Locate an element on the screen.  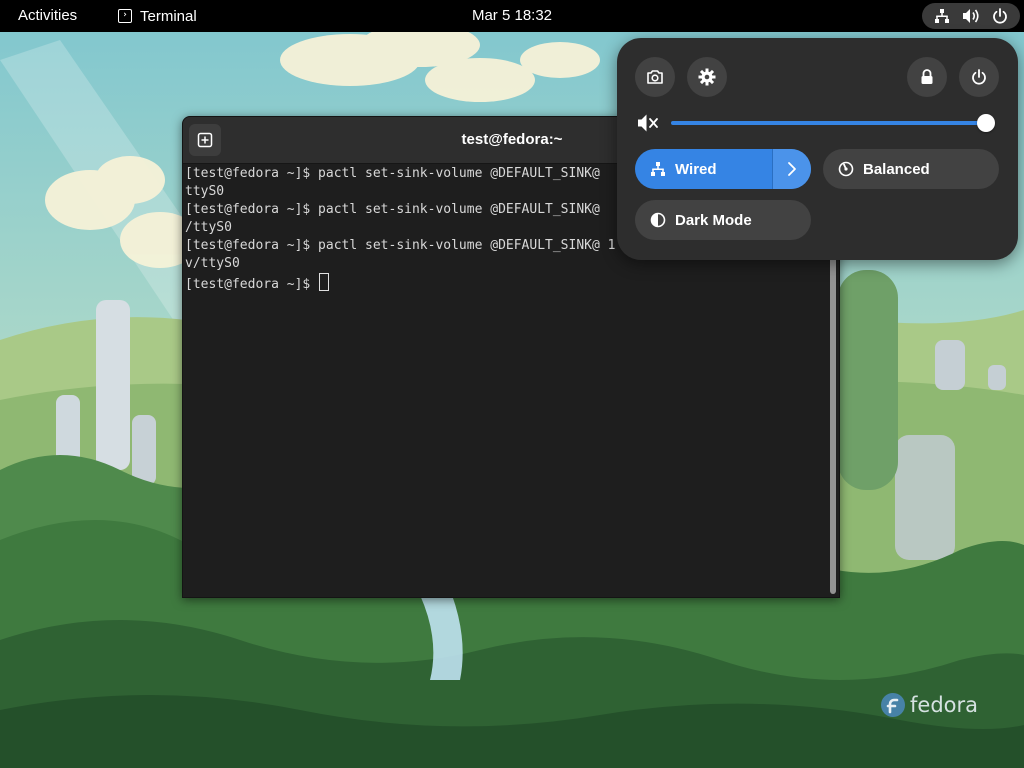
screenshot-button is located at coordinates (655, 77).